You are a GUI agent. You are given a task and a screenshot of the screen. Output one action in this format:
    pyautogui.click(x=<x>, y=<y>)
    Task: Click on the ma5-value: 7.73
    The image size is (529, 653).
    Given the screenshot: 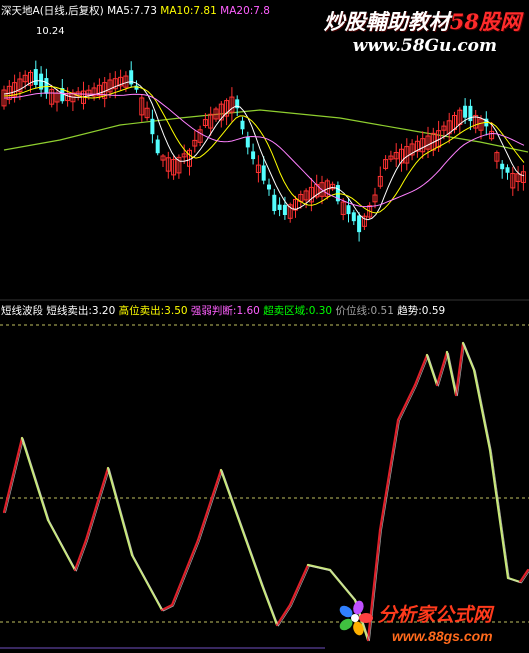 What is the action you would take?
    pyautogui.click(x=145, y=11)
    